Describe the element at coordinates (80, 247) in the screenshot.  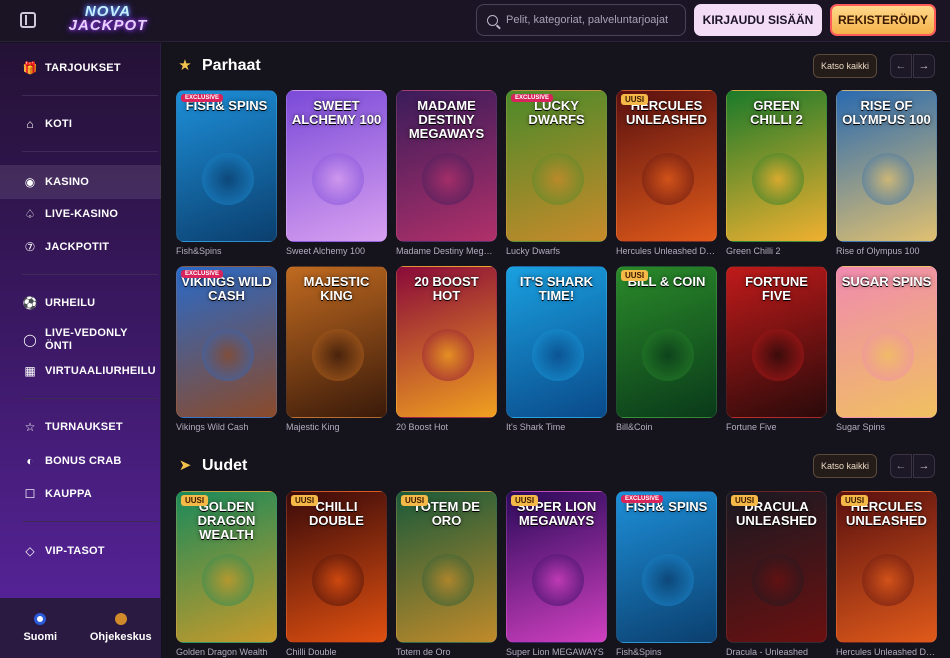
I see `sidebar-item-jackpots: ⑦ JACKPOTIT` at that location.